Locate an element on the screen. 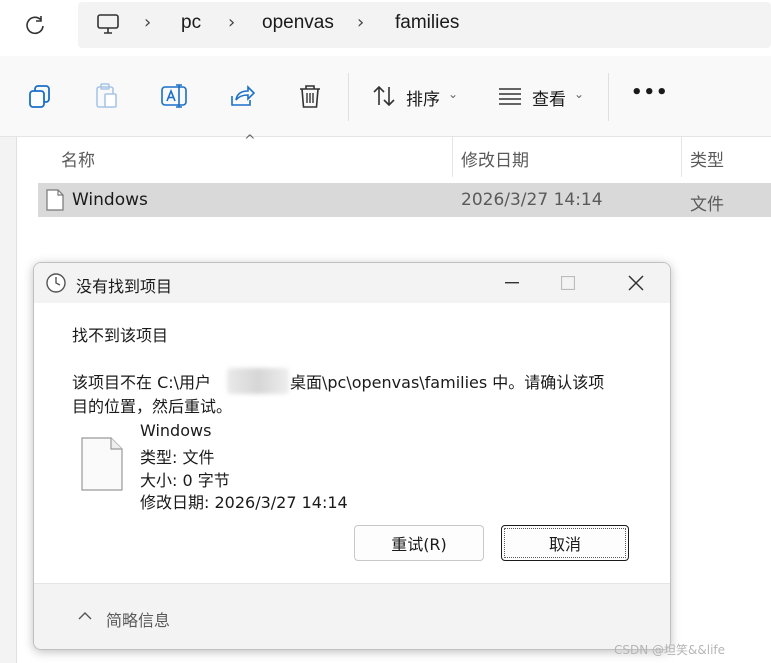 The width and height of the screenshot is (771, 663). file-detail-size: 大小: 0 字节 is located at coordinates (185, 480).